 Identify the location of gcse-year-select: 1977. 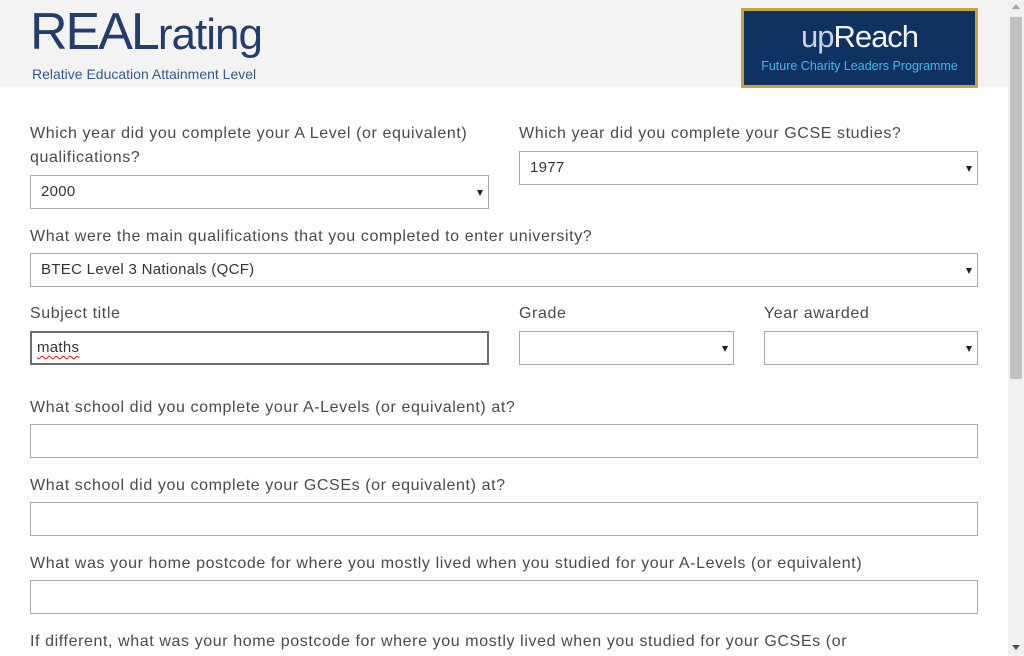
(748, 168).